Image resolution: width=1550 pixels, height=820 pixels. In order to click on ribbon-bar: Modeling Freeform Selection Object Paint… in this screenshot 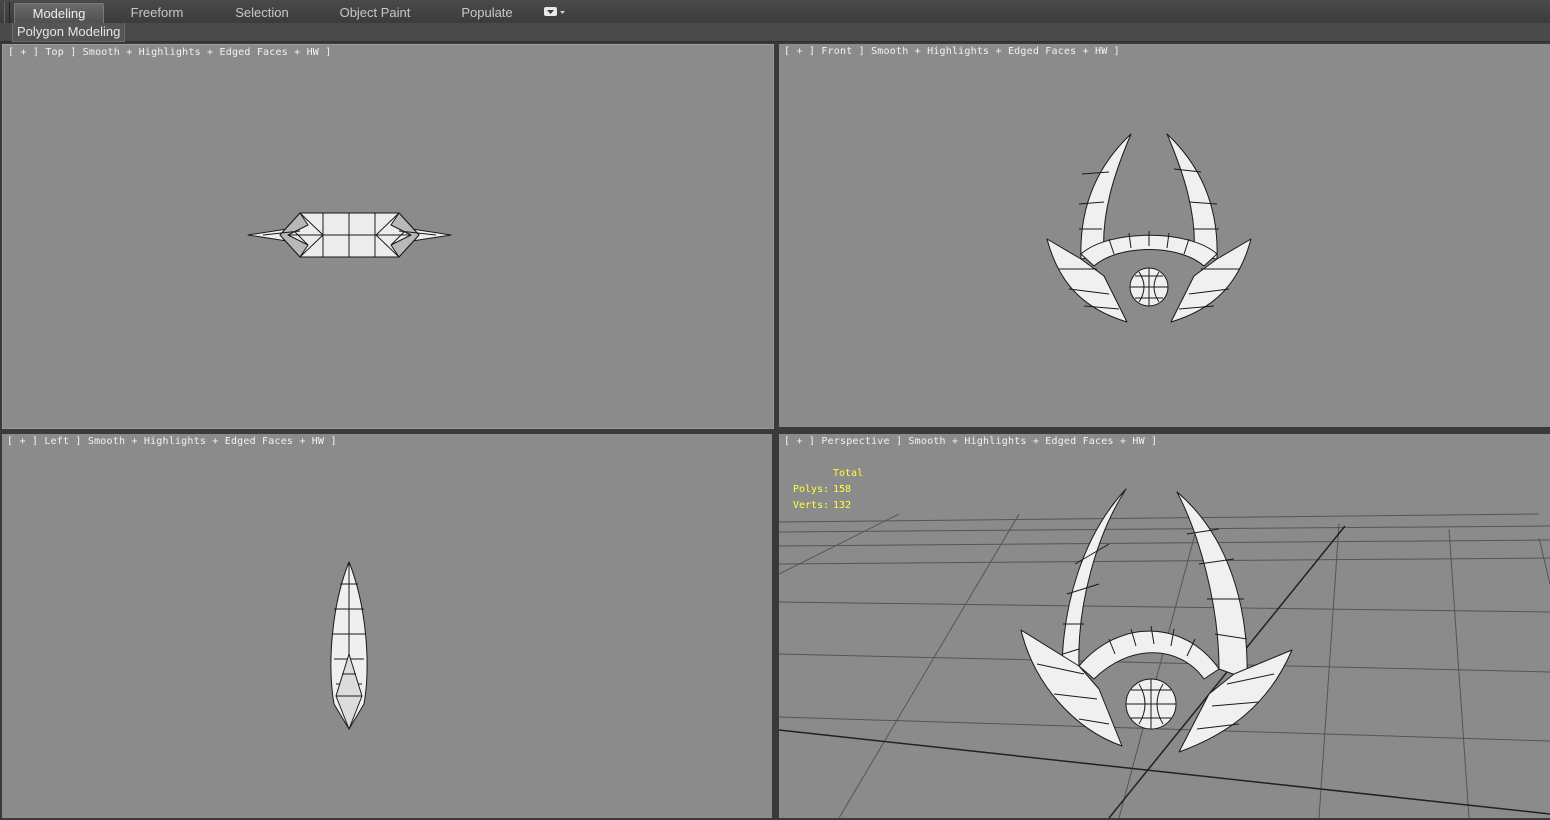, I will do `click(775, 19)`.